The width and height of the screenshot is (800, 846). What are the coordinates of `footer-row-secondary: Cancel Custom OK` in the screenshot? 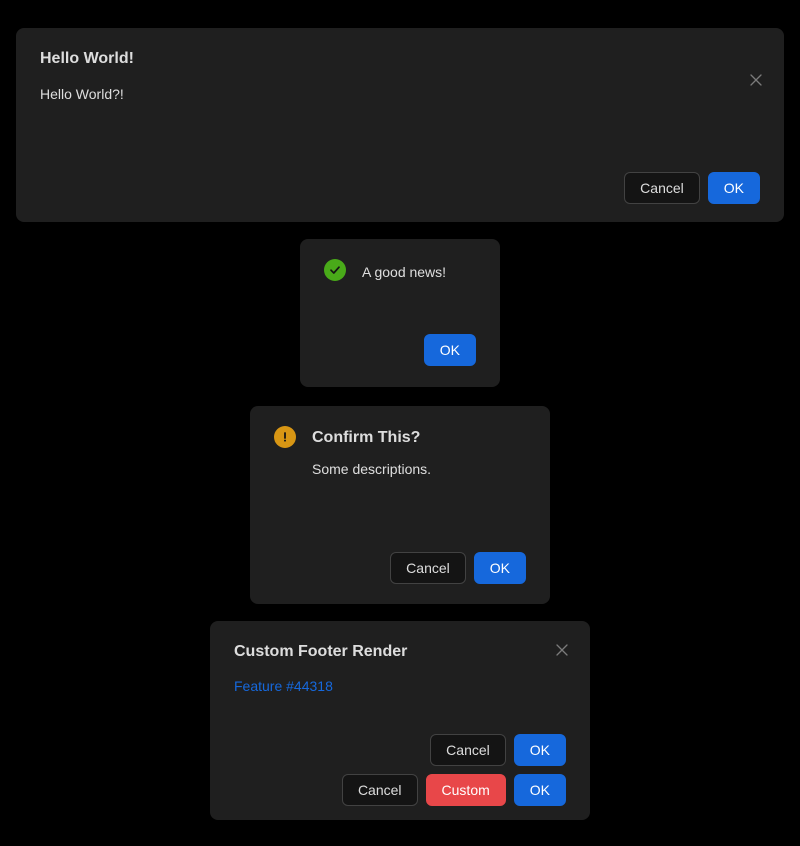 It's located at (453, 790).